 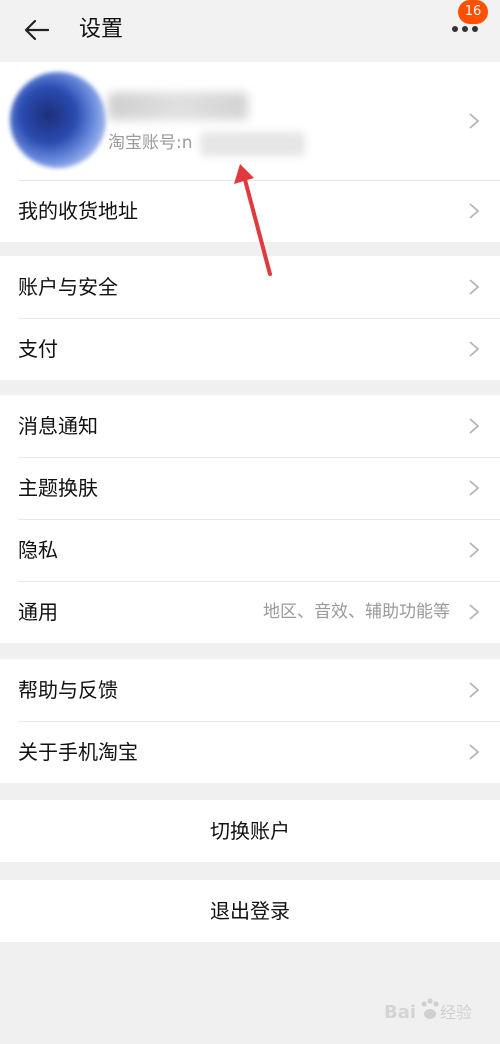 What do you see at coordinates (250, 488) in the screenshot?
I see `menu-item-theme: 主题换肤` at bounding box center [250, 488].